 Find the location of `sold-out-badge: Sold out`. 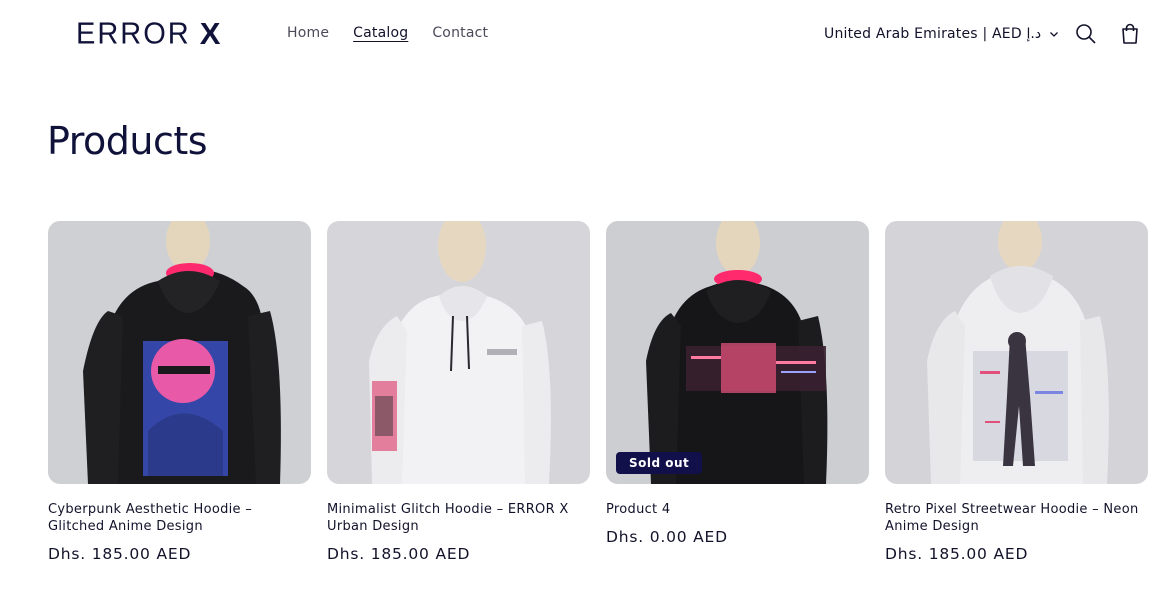

sold-out-badge: Sold out is located at coordinates (659, 463).